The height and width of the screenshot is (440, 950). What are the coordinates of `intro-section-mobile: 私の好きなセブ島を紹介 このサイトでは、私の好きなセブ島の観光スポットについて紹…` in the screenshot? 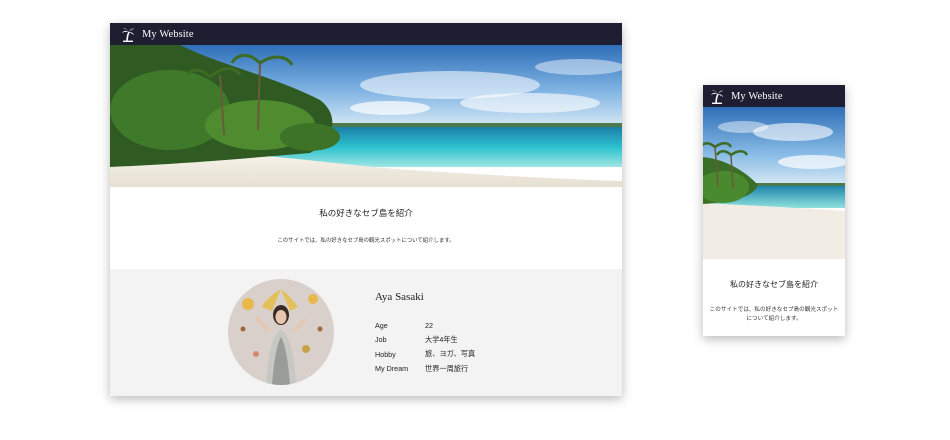 It's located at (774, 297).